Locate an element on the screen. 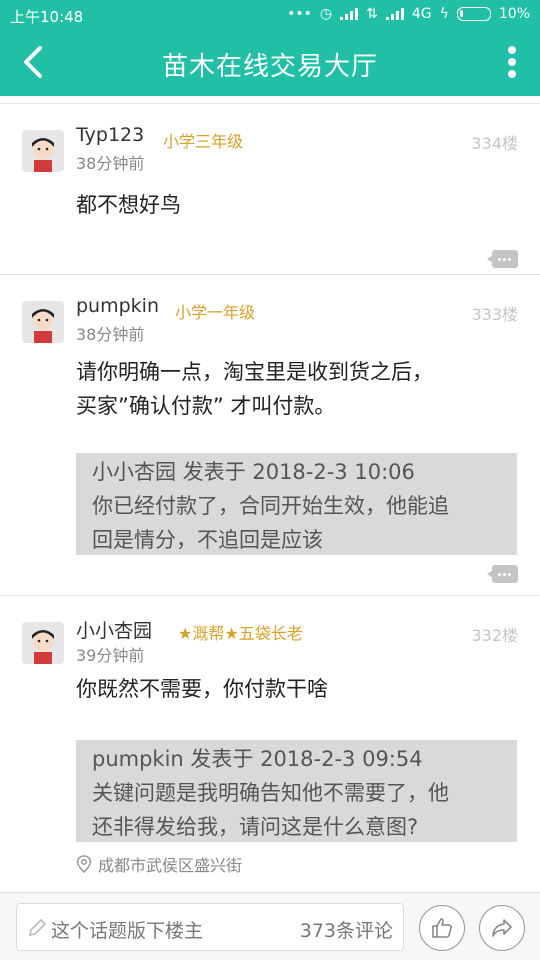 The image size is (540, 960). user-rank: ★溉帮★五袋长老 is located at coordinates (240, 633).